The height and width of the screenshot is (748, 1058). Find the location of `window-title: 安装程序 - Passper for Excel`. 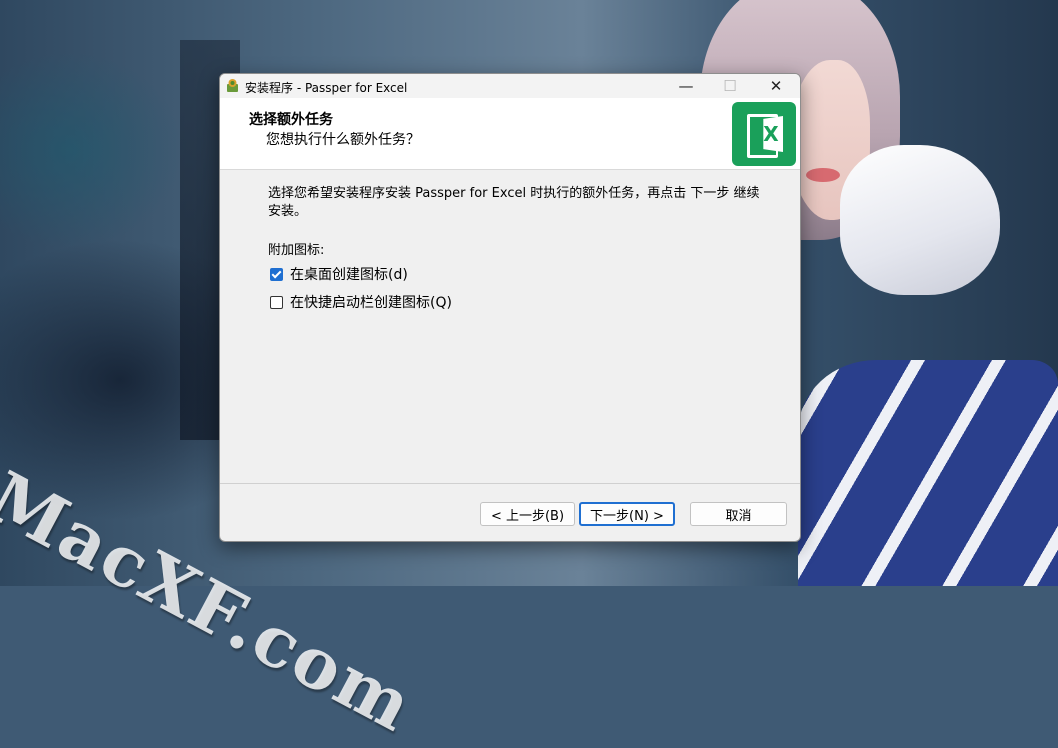

window-title: 安装程序 - Passper for Excel is located at coordinates (326, 88).